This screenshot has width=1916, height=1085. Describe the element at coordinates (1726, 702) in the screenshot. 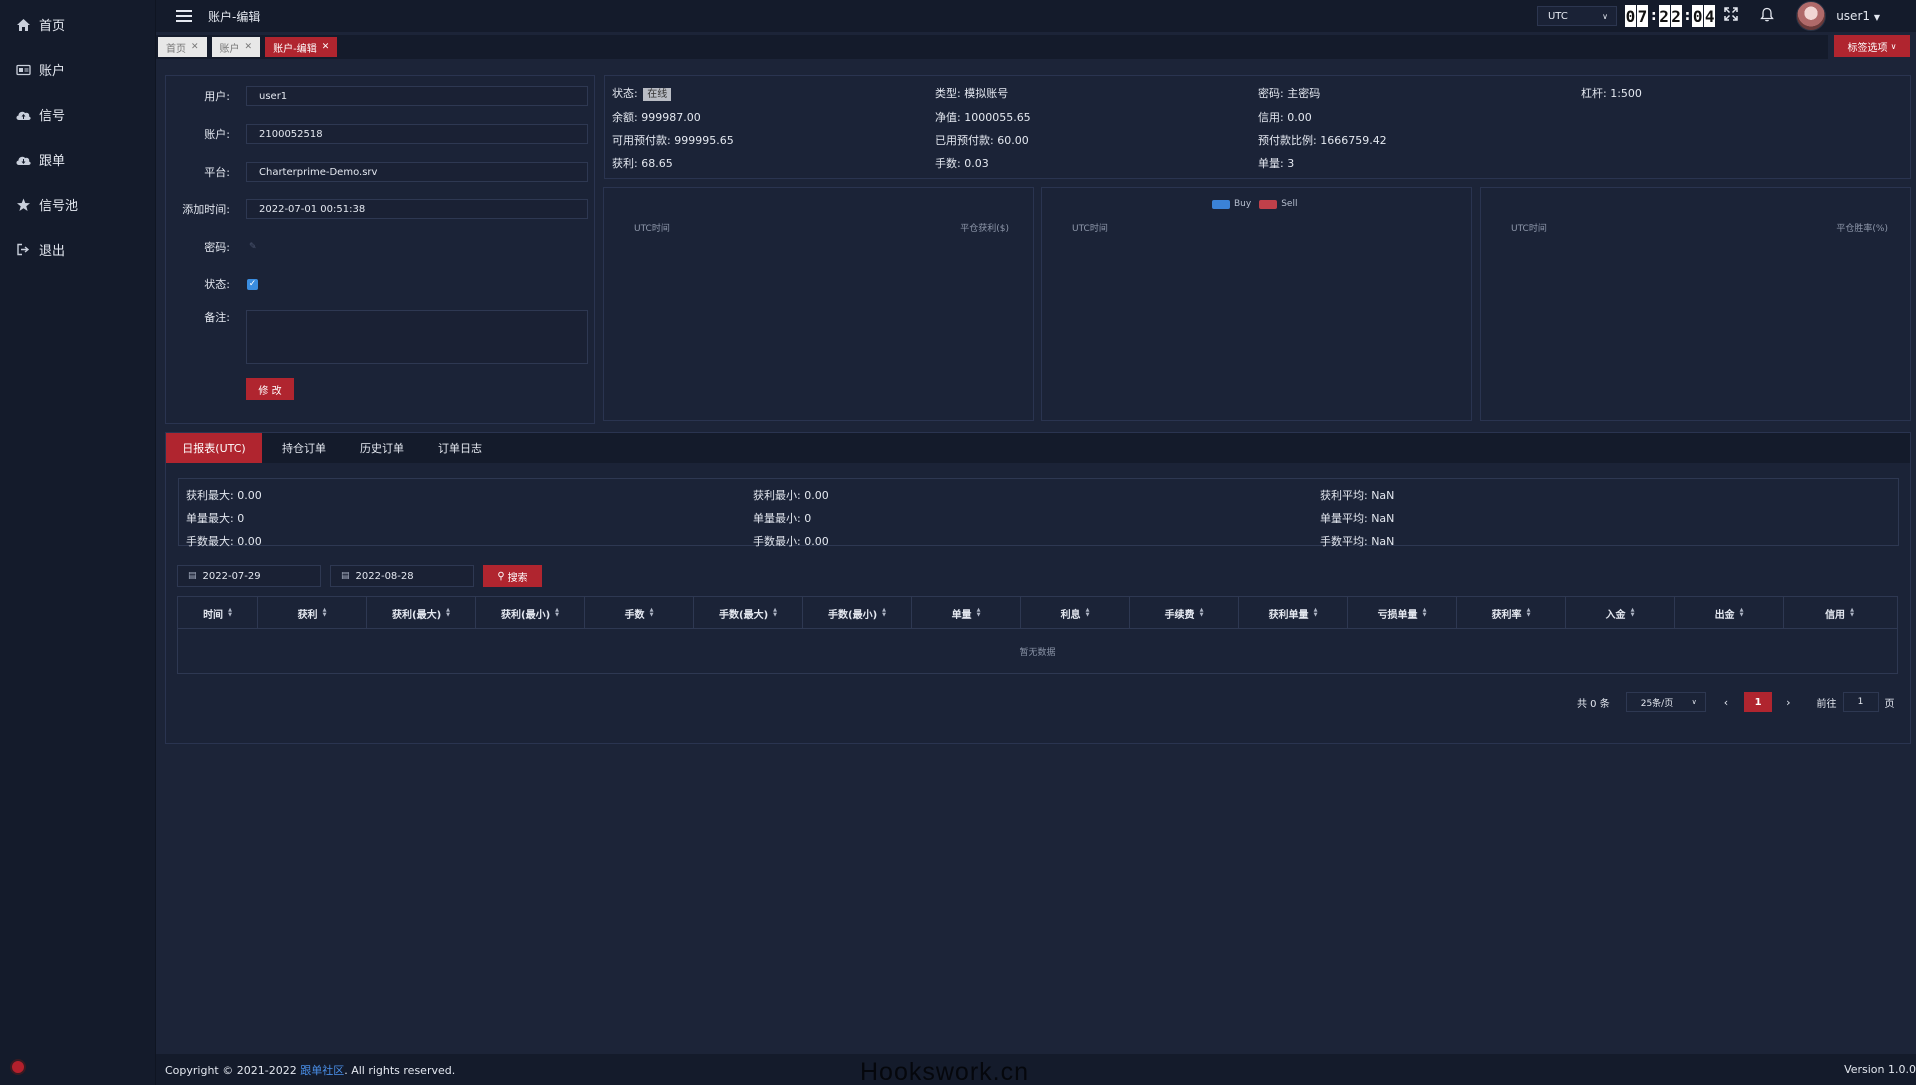

I see `prev-page-icon: ‹` at that location.